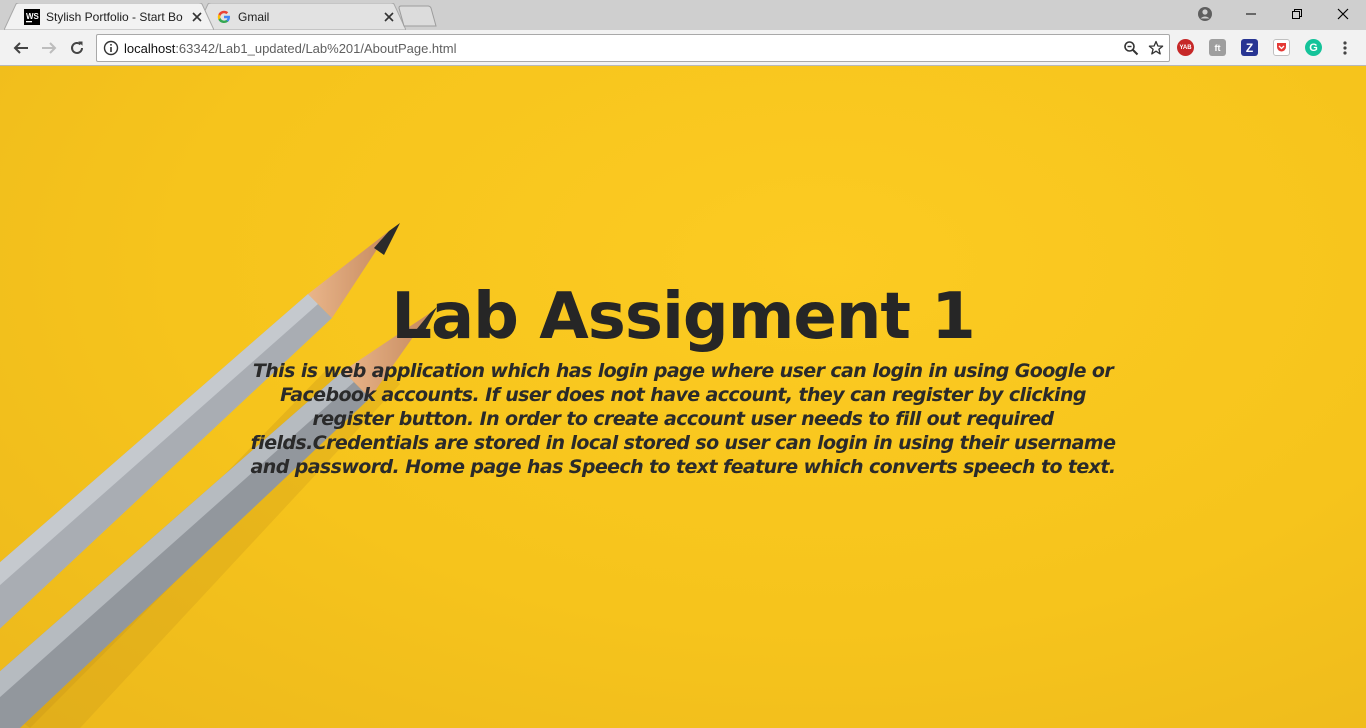 The width and height of the screenshot is (1366, 728). Describe the element at coordinates (683, 15) in the screenshot. I see `tab-strip: Gmail WS Stylish Portfolio - Start Bo` at that location.